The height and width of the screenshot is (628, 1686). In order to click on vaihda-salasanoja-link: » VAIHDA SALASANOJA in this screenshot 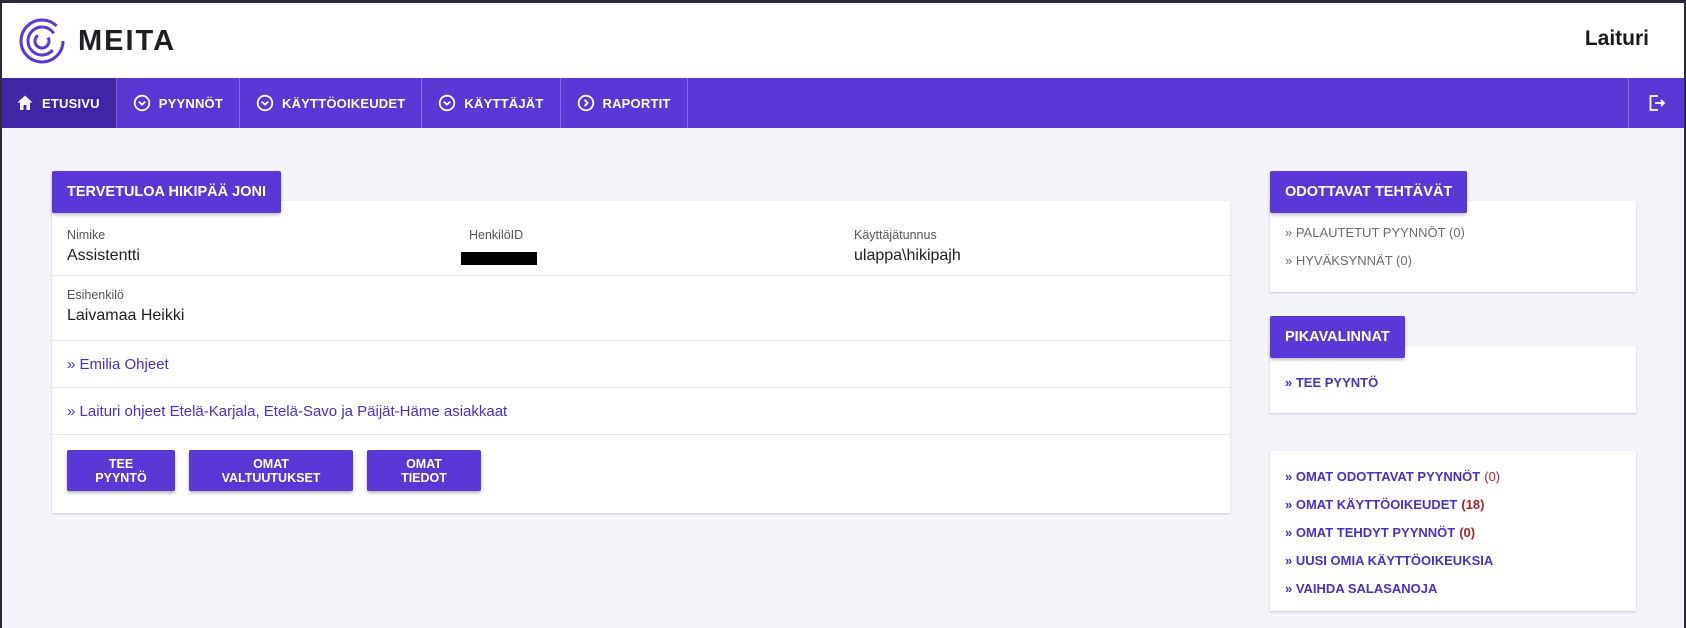, I will do `click(1453, 588)`.